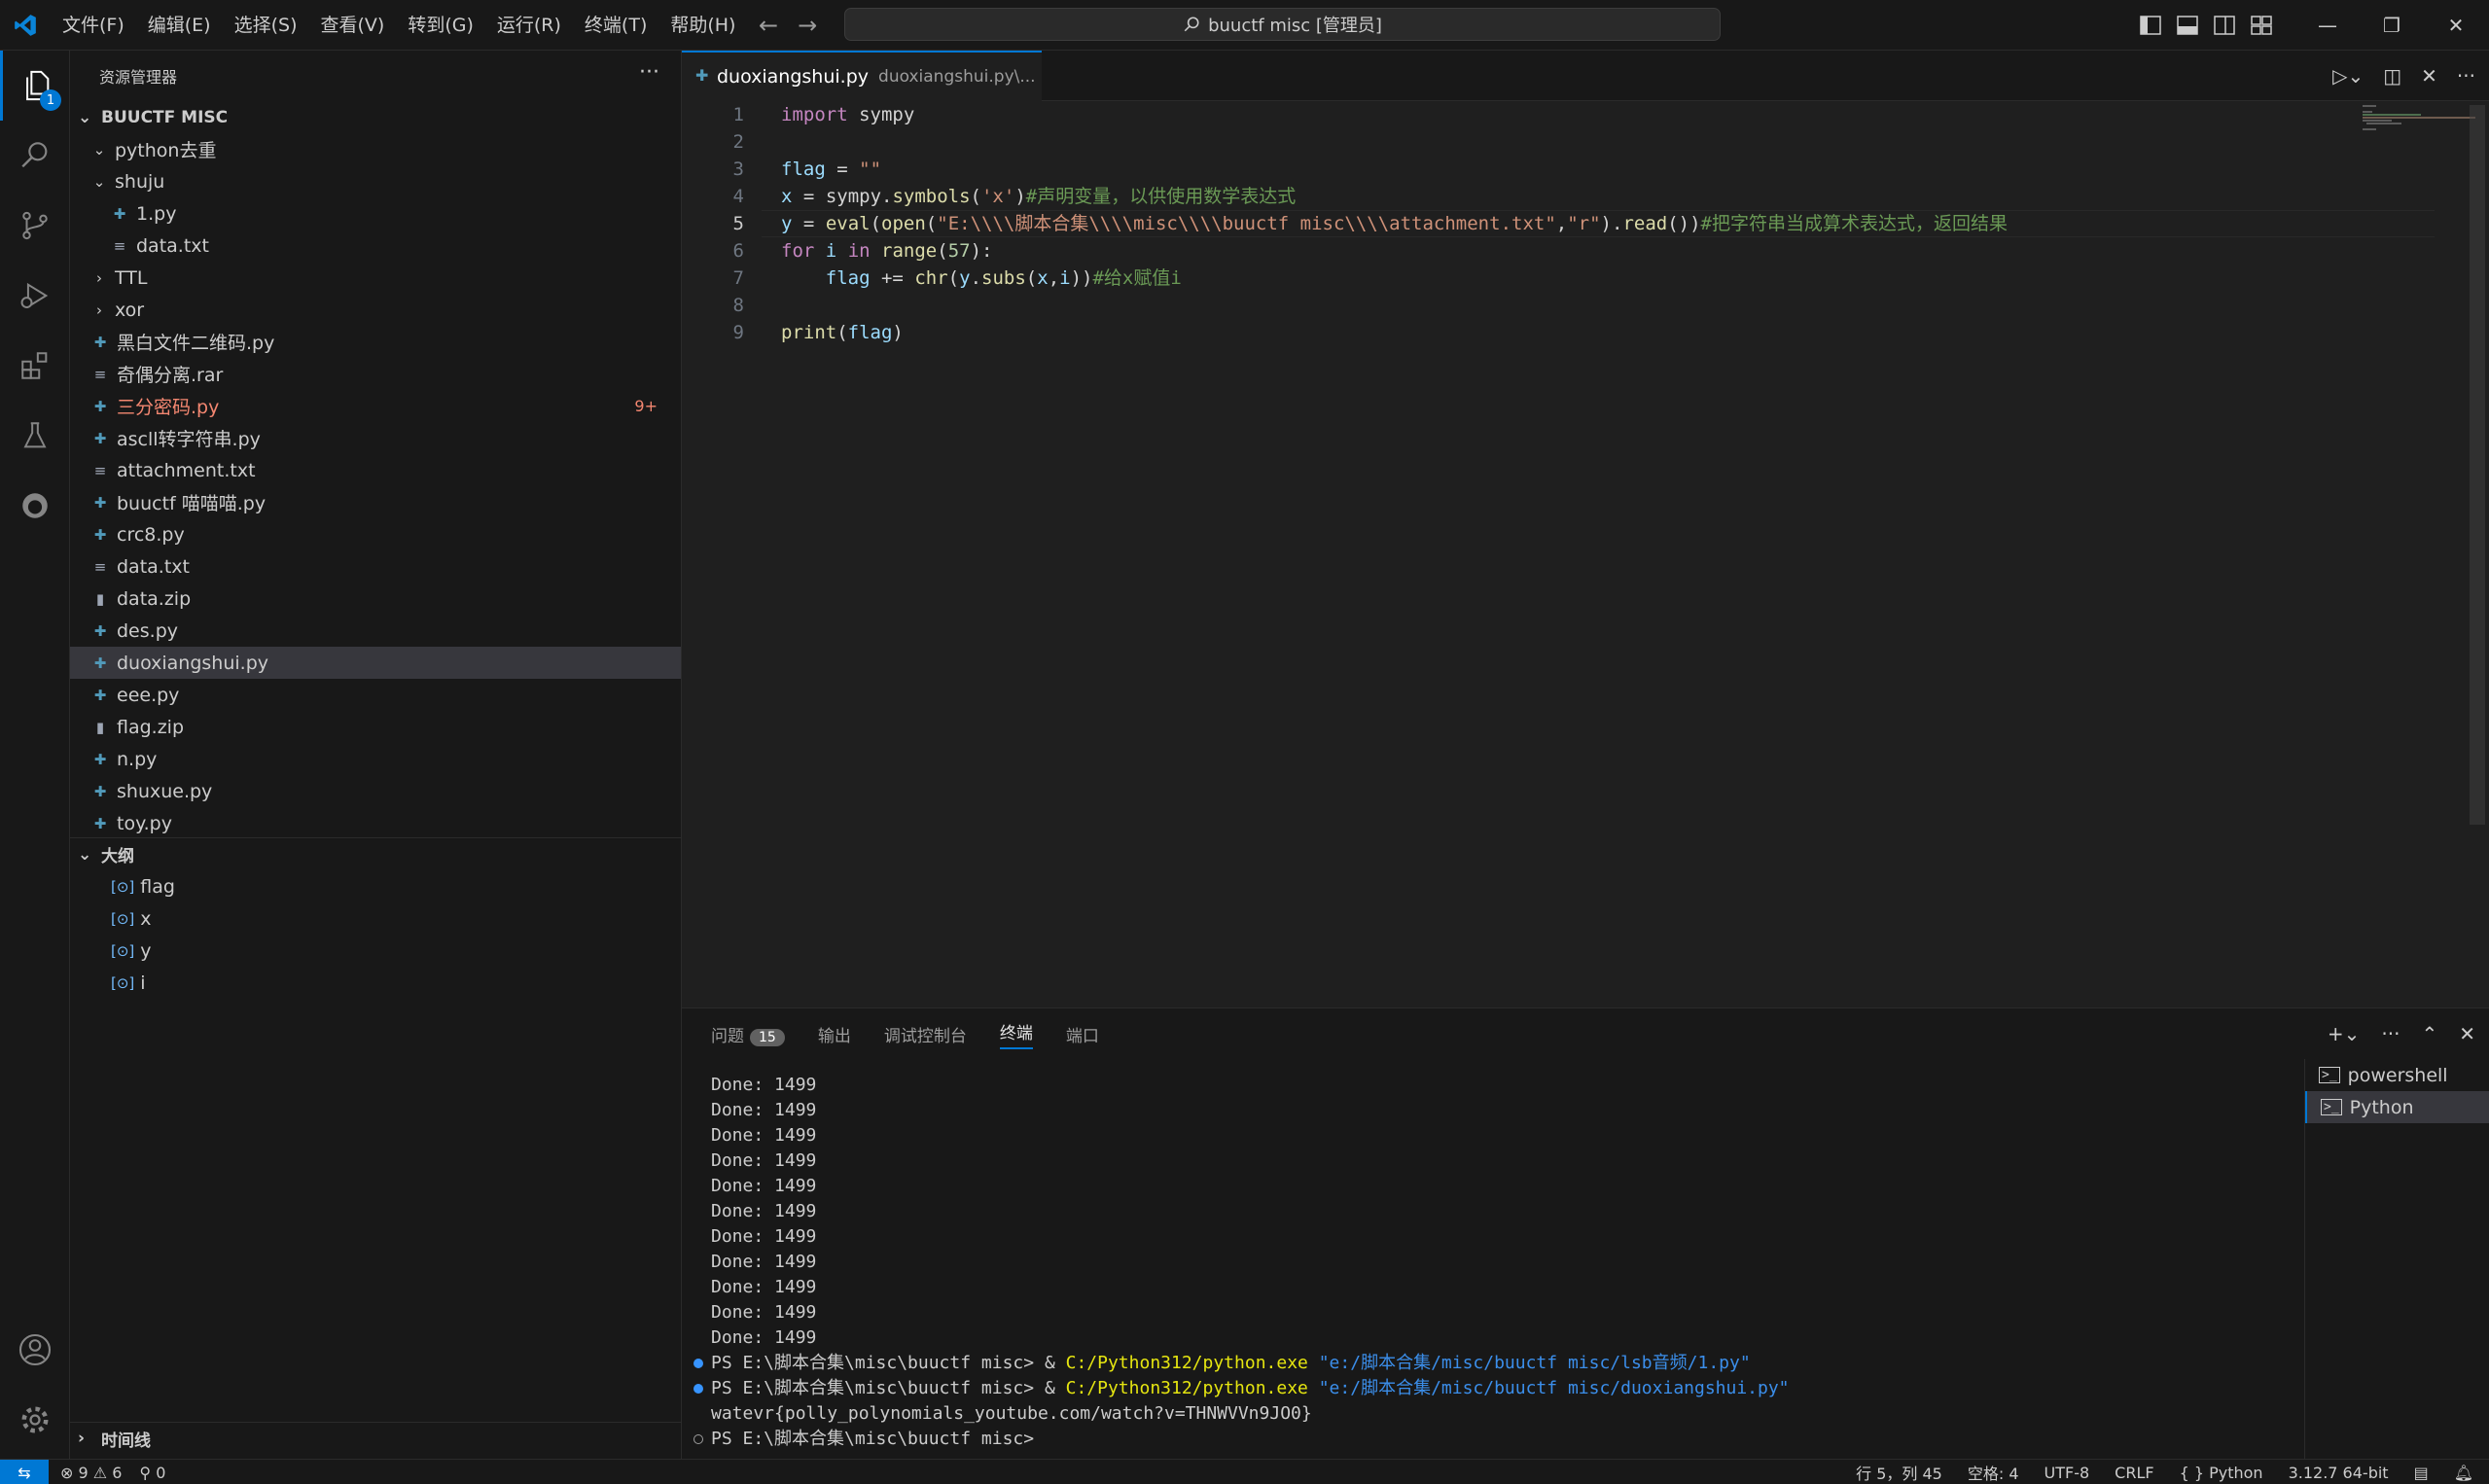  What do you see at coordinates (375, 406) in the screenshot?
I see `file-tree-item: ✚ 三分密码.py 9+` at bounding box center [375, 406].